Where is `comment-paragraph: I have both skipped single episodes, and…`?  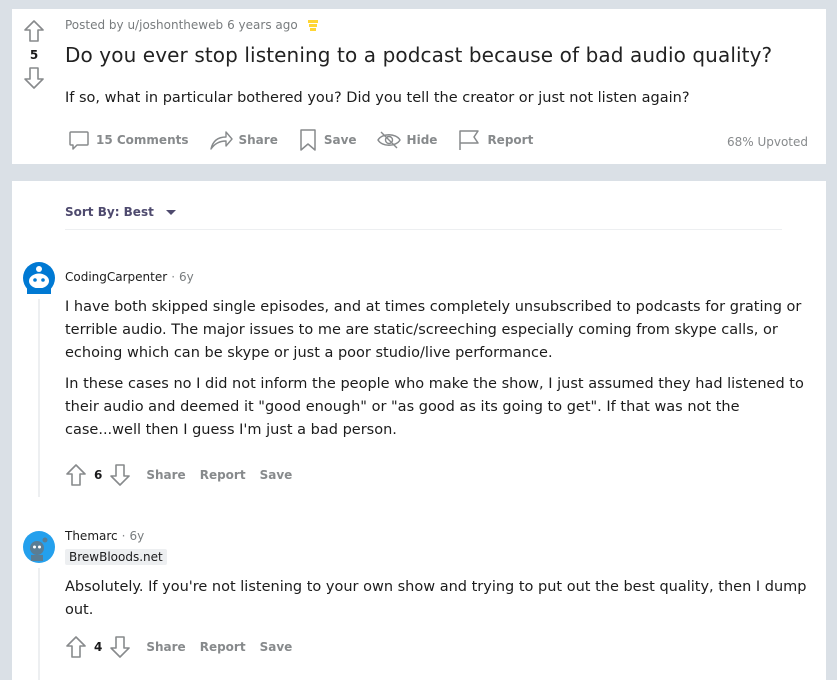
comment-paragraph: I have both skipped single episodes, and… is located at coordinates (433, 330).